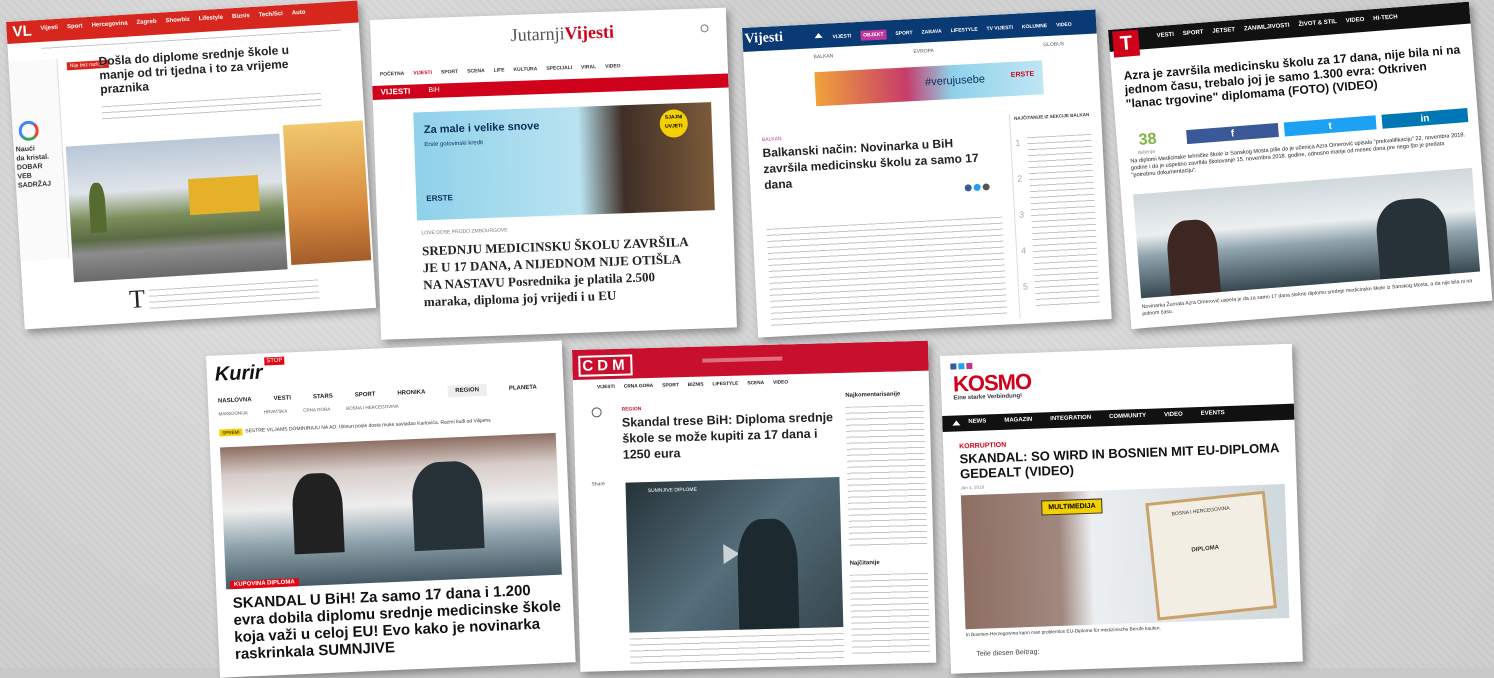 The width and height of the screenshot is (1494, 678). I want to click on jutarnji-nav-item: SPECIJALI, so click(559, 68).